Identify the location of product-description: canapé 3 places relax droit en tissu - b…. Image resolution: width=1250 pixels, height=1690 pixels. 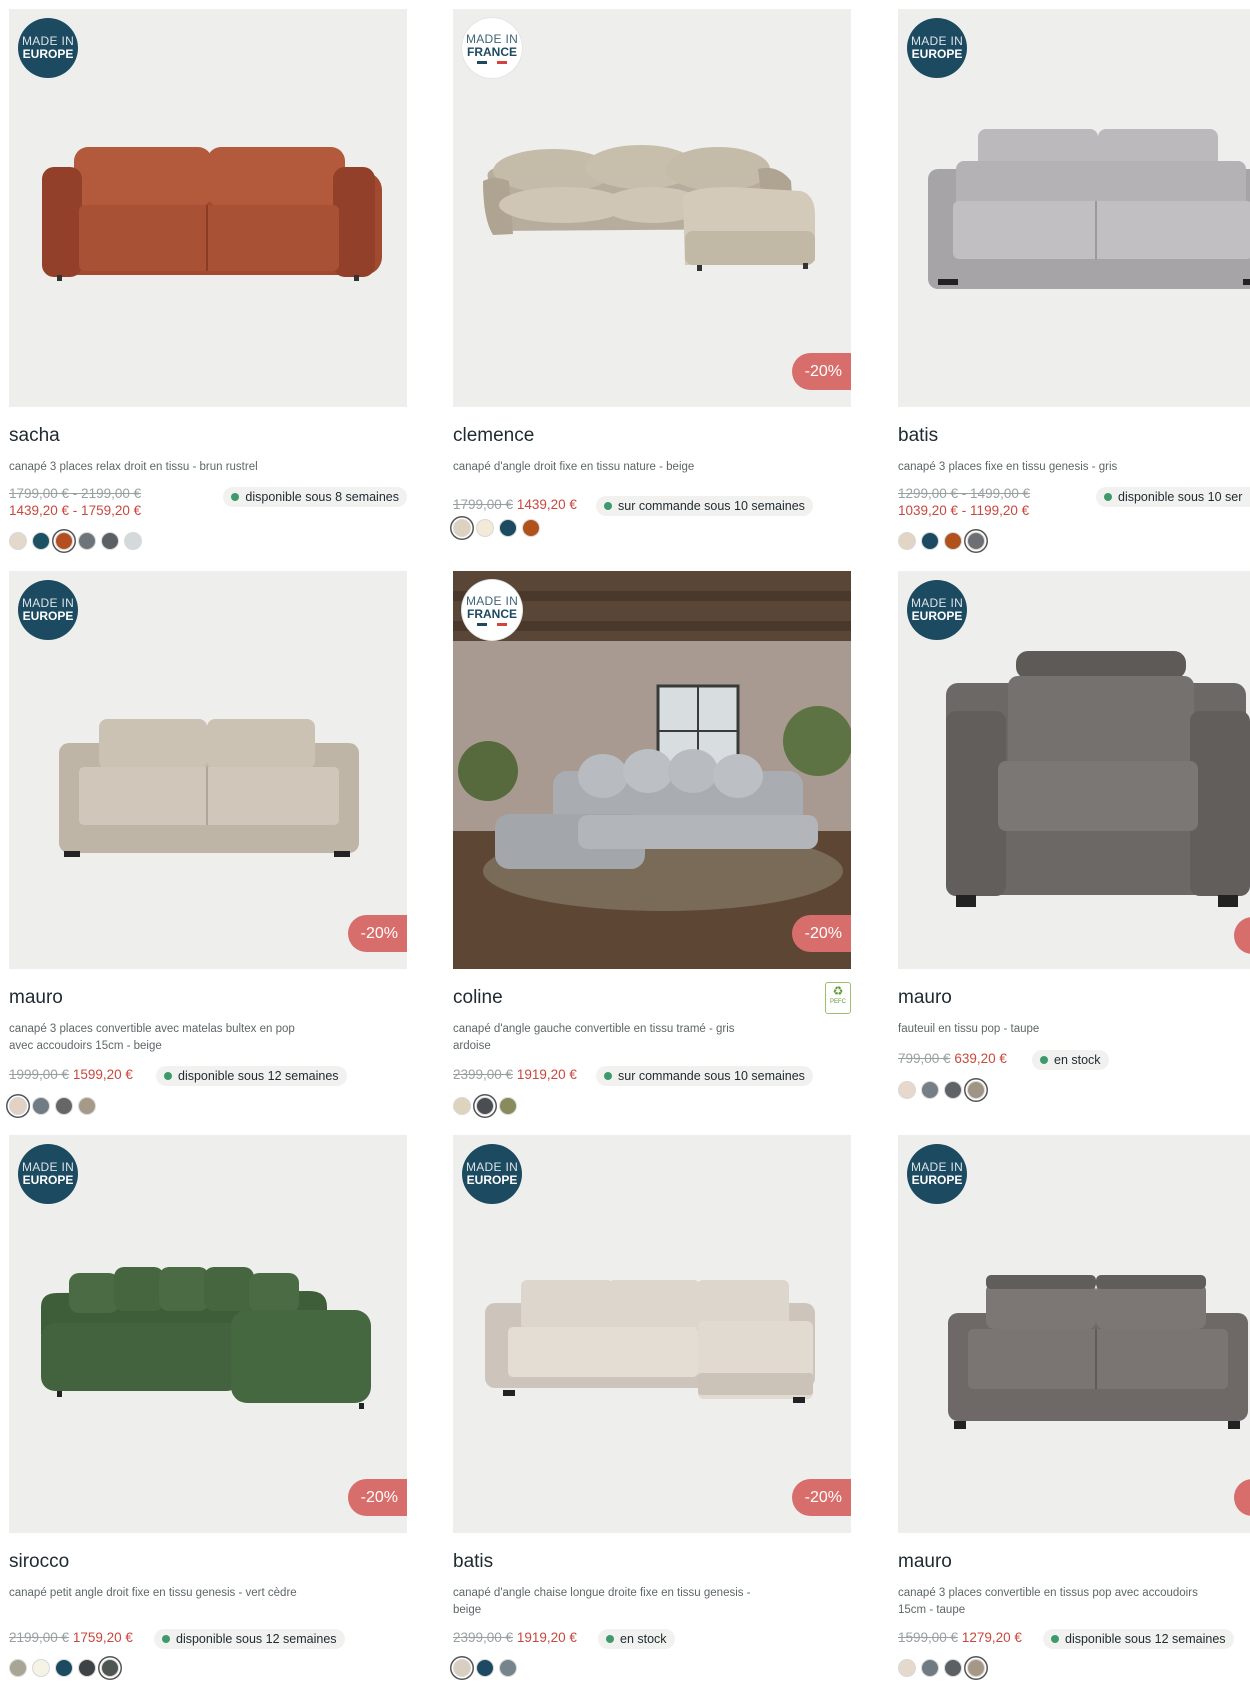
(133, 467).